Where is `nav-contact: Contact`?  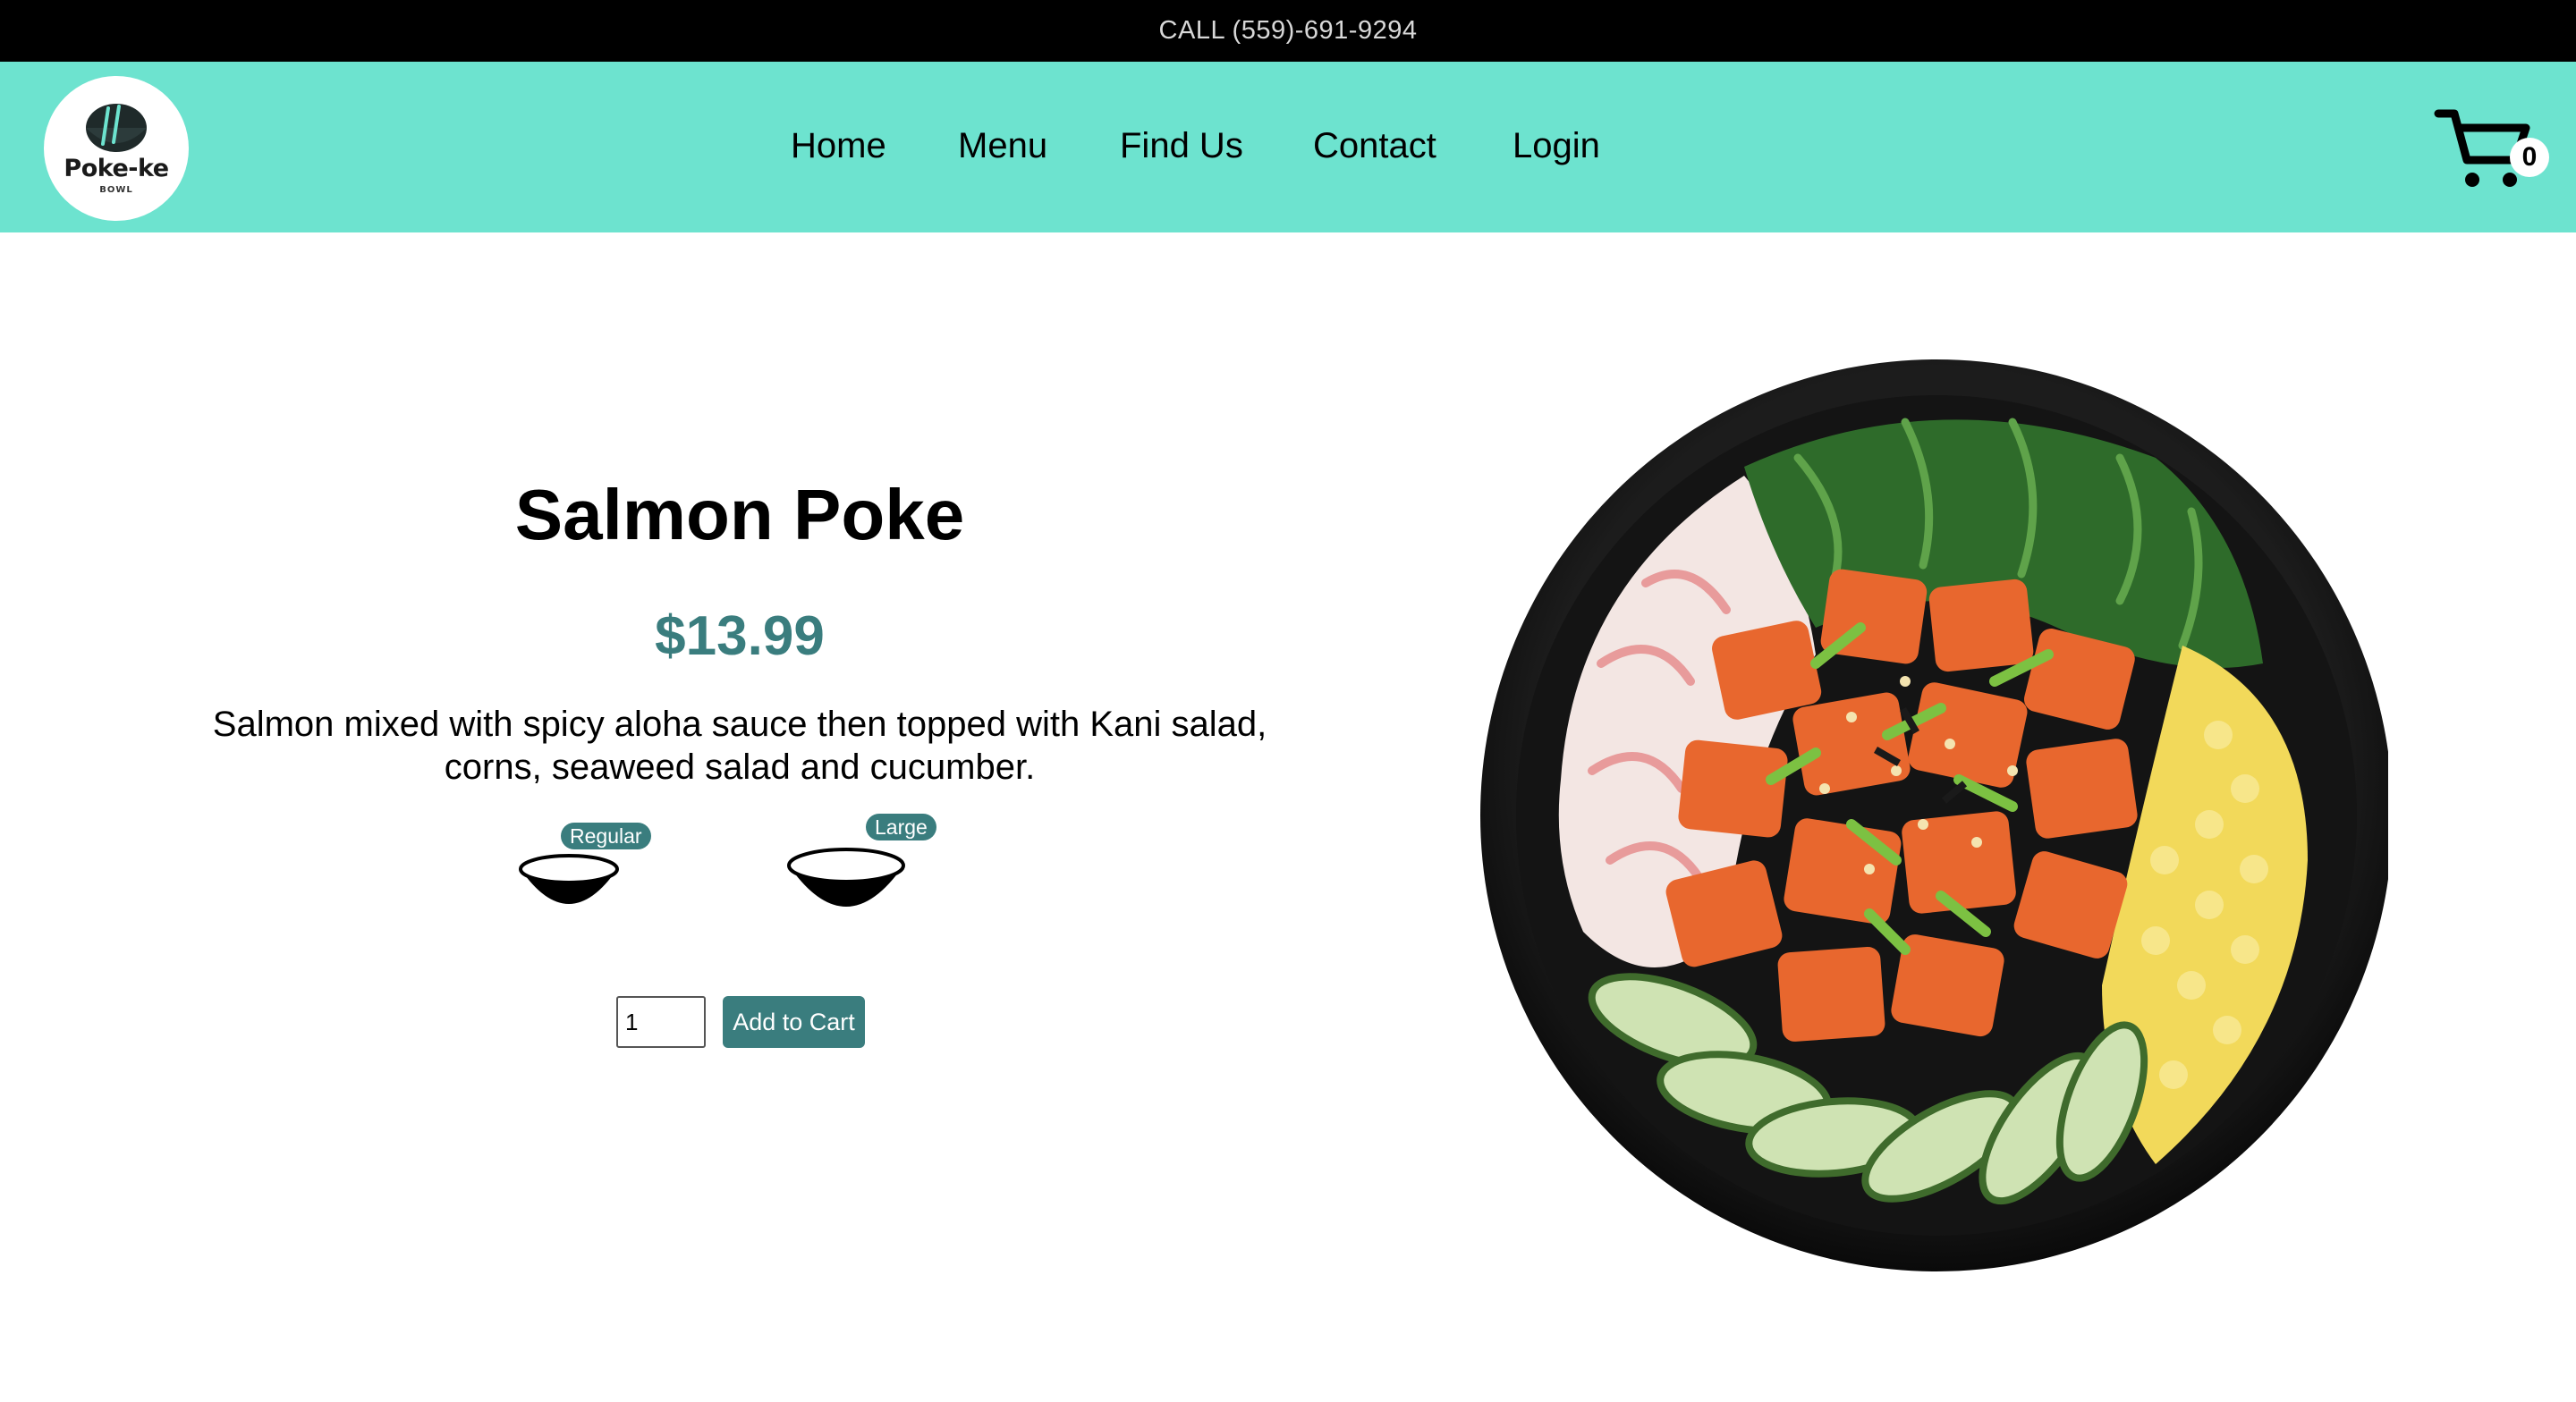
nav-contact: Contact is located at coordinates (1374, 146).